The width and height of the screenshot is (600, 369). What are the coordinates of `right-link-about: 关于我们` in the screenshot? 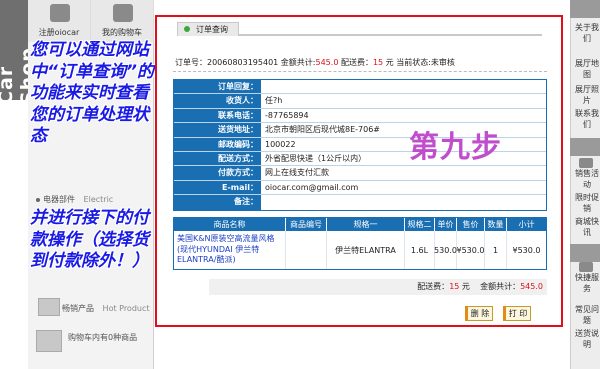 It's located at (586, 33).